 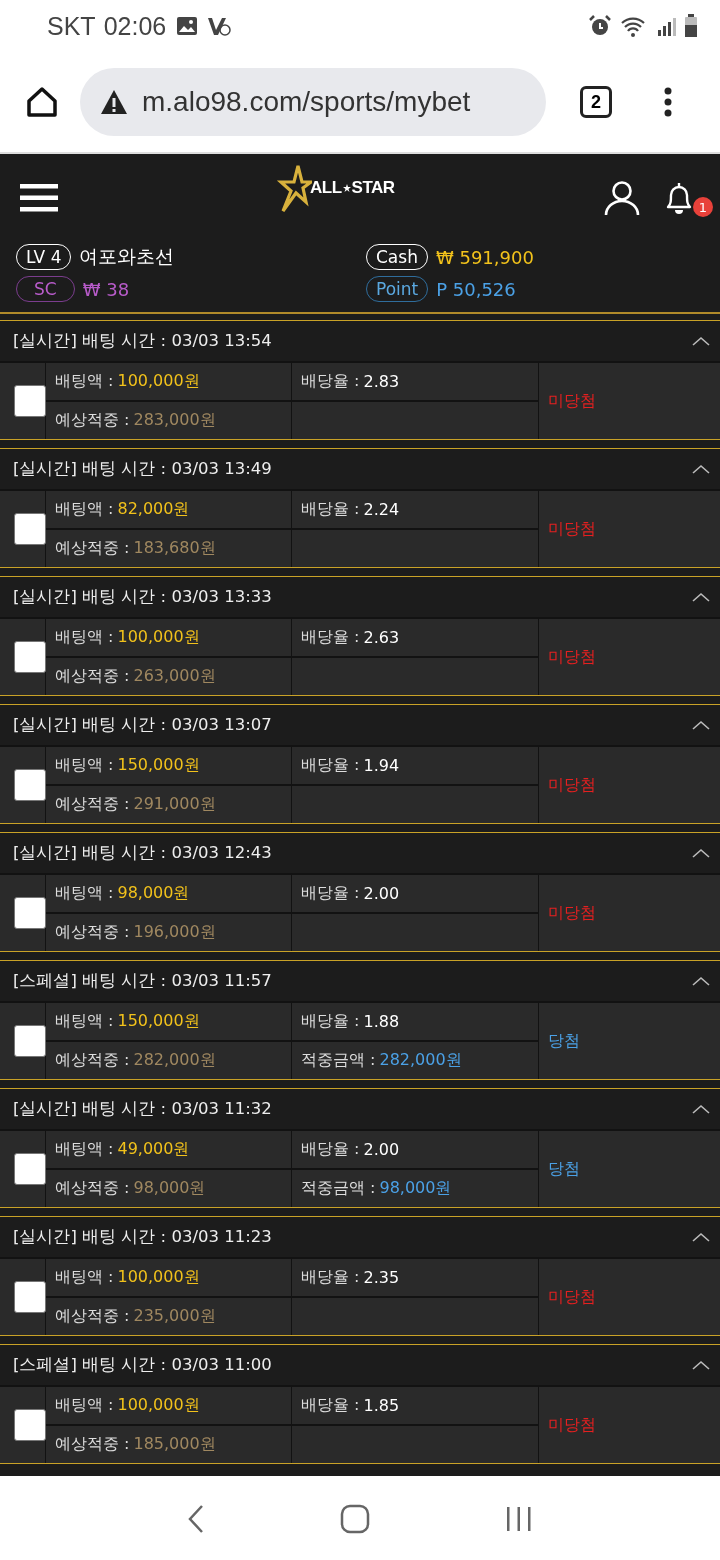 I want to click on field-value: 283,000원, so click(x=174, y=420).